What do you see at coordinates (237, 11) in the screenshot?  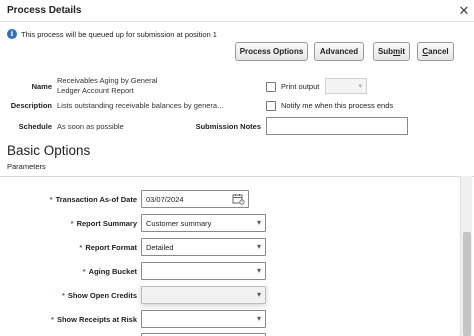 I see `dialog-titlebar: Process Details ✕` at bounding box center [237, 11].